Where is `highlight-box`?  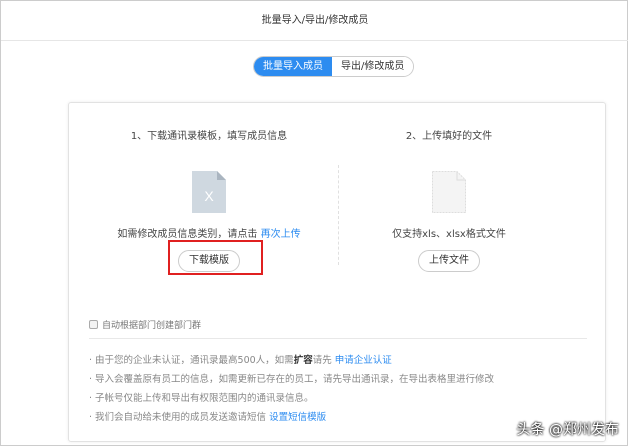
highlight-box is located at coordinates (215, 257).